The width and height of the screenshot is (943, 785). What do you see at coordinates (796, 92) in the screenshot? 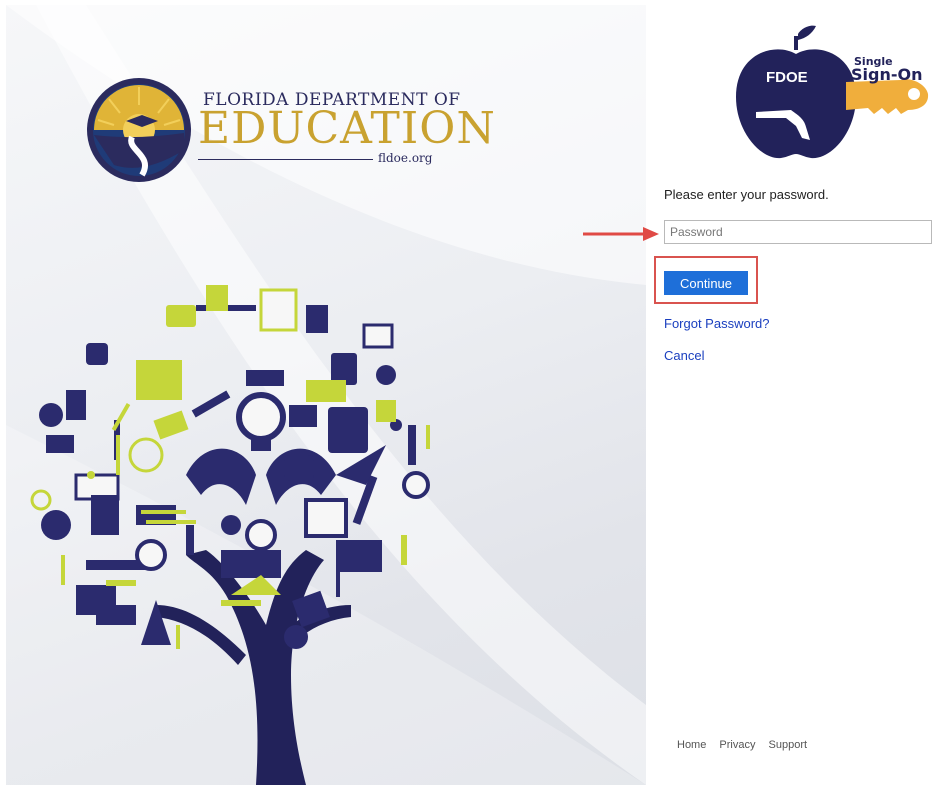
I see `apple-icon` at bounding box center [796, 92].